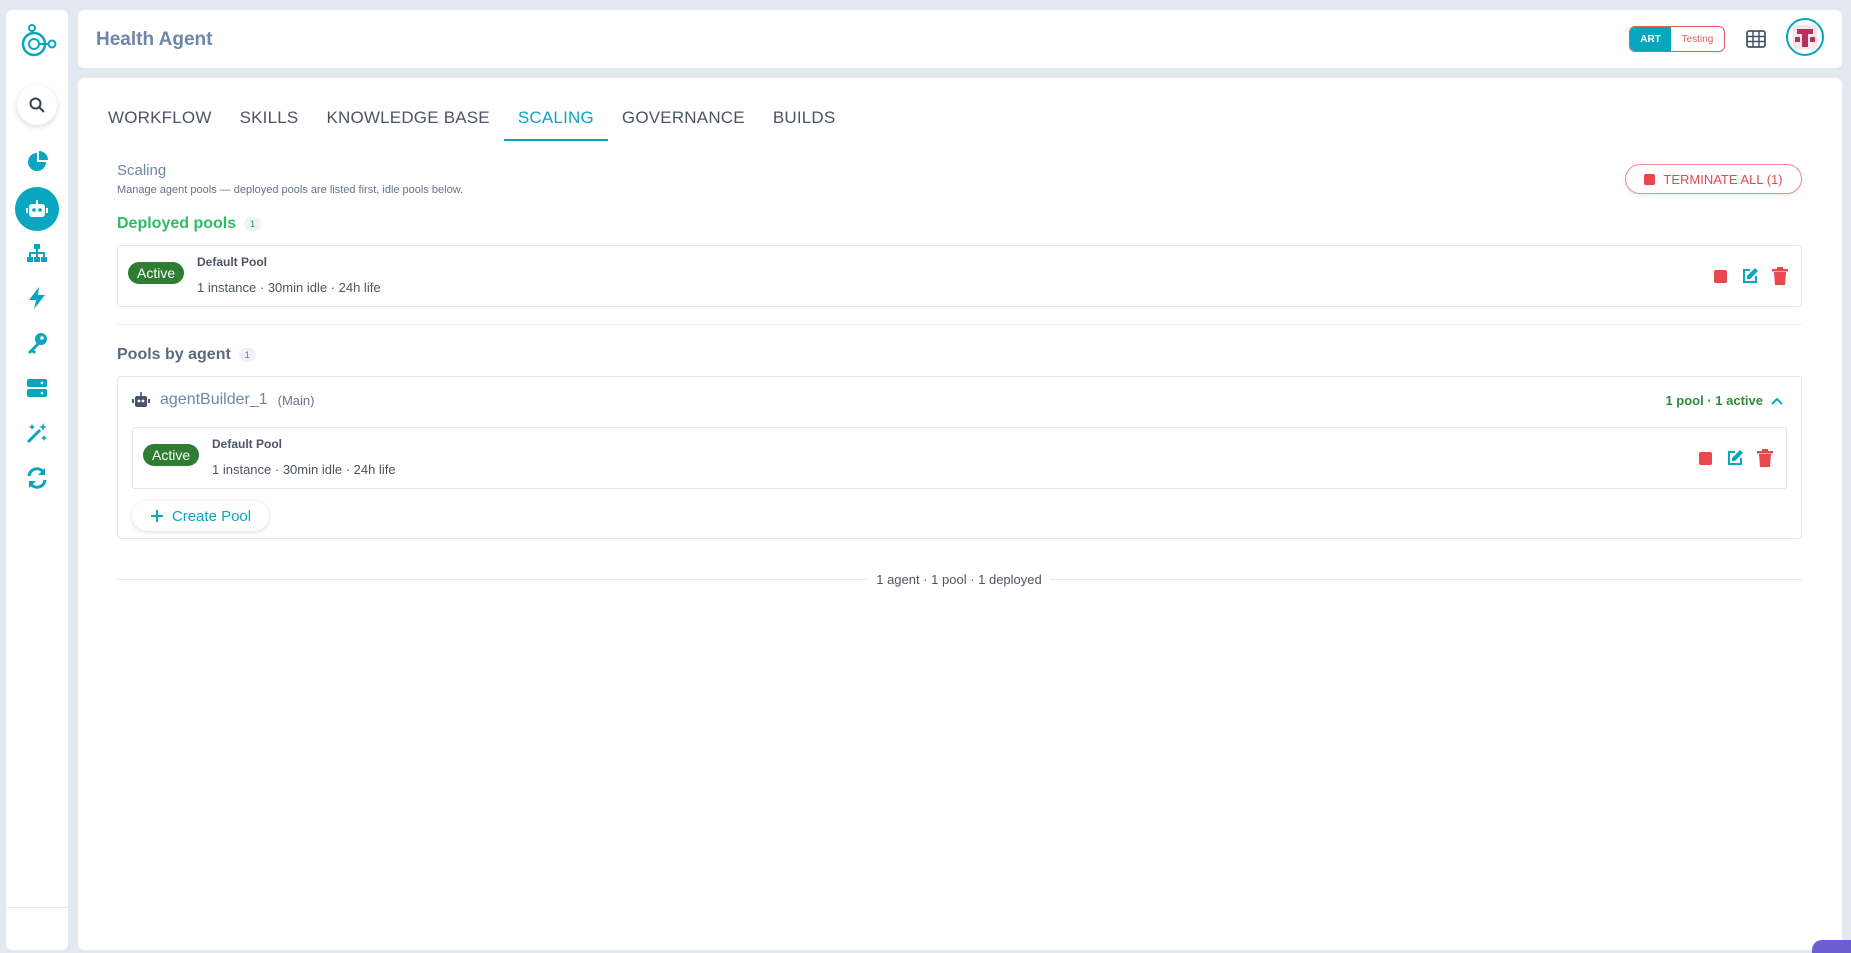  I want to click on deployed-pools-title: Deployed pools, so click(177, 223).